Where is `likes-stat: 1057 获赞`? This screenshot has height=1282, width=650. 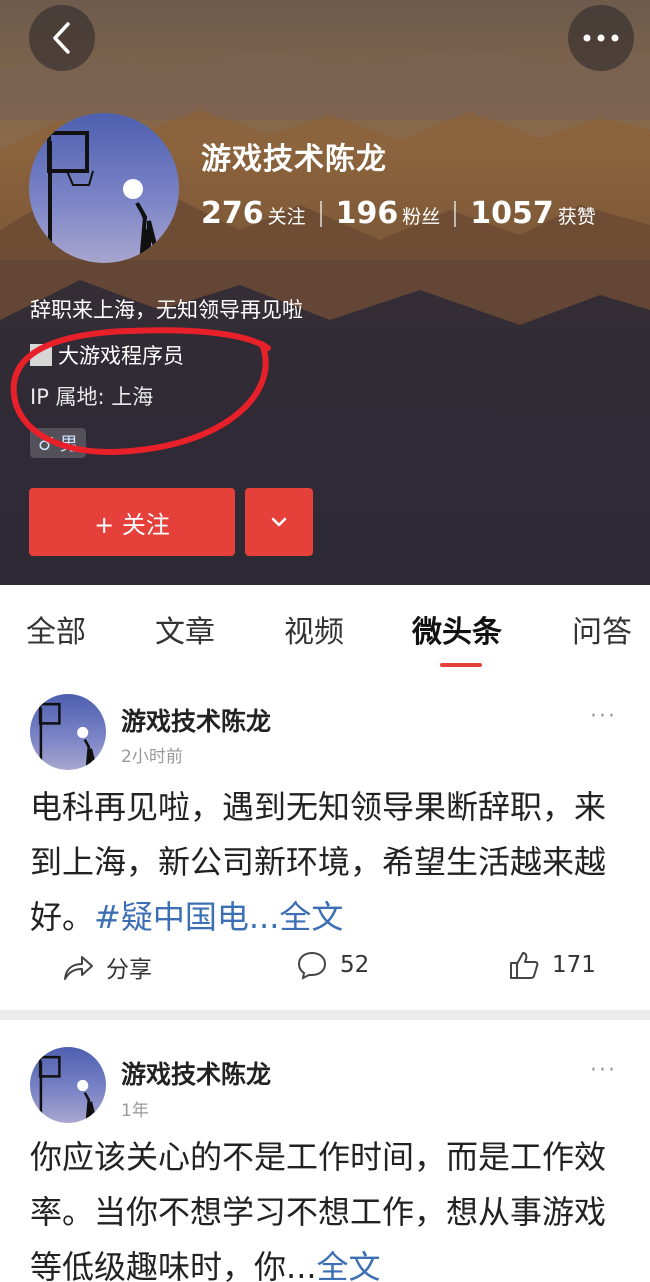 likes-stat: 1057 获赞 is located at coordinates (533, 213).